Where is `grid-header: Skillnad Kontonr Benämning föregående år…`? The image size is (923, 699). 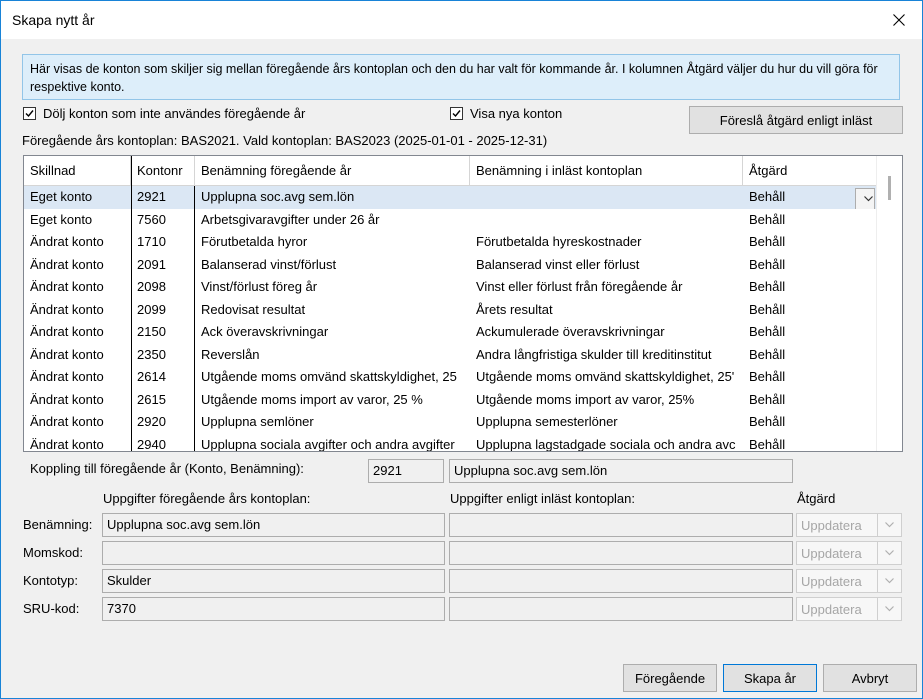 grid-header: Skillnad Kontonr Benämning föregående år… is located at coordinates (450, 171).